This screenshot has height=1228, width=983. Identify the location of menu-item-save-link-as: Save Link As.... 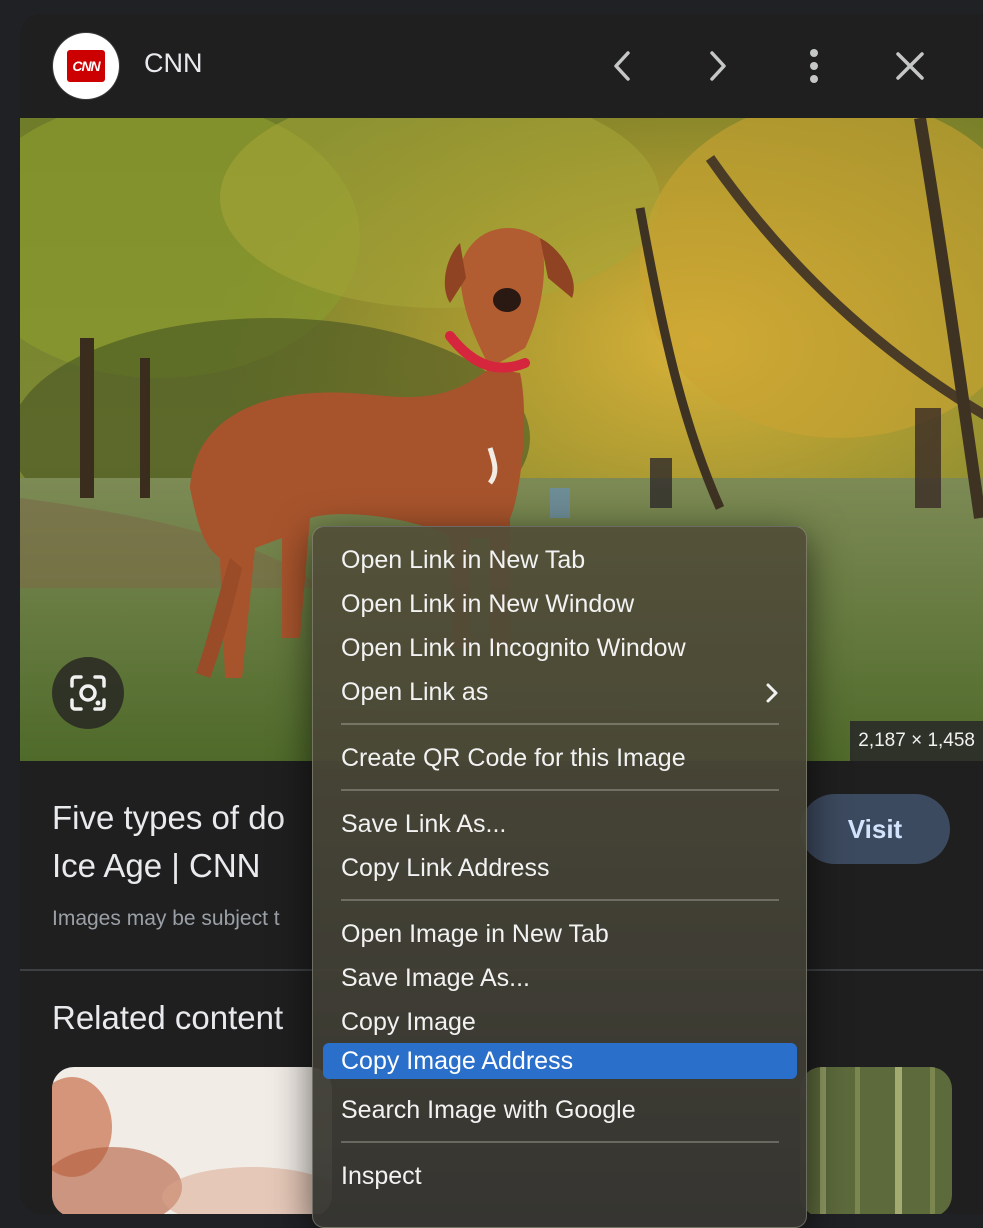
(560, 824).